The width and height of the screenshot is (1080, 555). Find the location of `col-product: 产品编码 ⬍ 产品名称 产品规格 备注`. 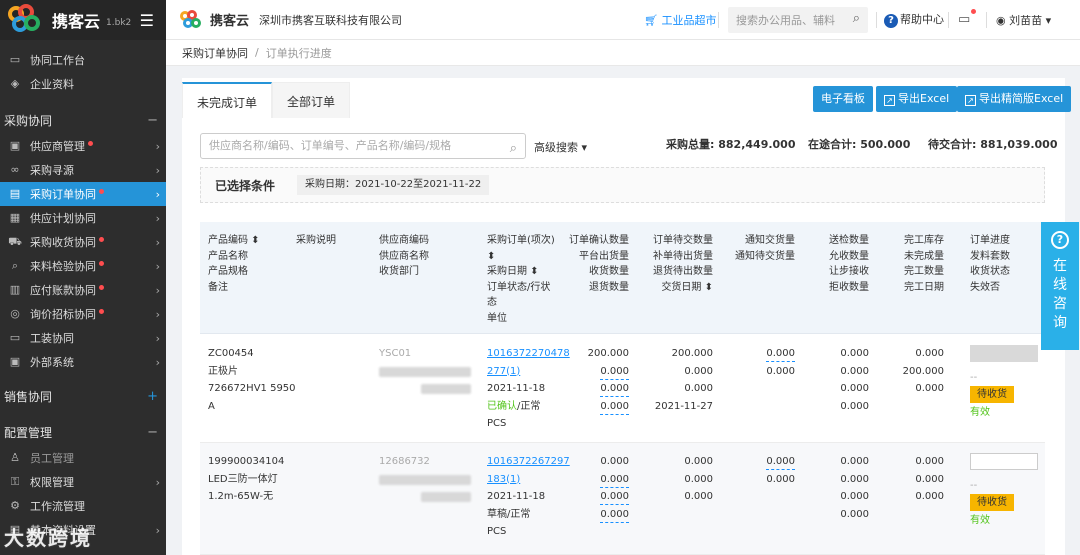

col-product: 产品编码 ⬍ 产品名称 产品规格 备注 is located at coordinates (234, 264).